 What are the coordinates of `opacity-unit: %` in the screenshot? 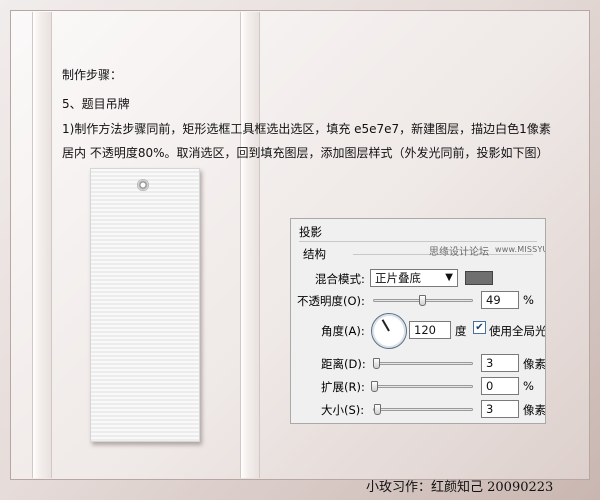 It's located at (528, 300).